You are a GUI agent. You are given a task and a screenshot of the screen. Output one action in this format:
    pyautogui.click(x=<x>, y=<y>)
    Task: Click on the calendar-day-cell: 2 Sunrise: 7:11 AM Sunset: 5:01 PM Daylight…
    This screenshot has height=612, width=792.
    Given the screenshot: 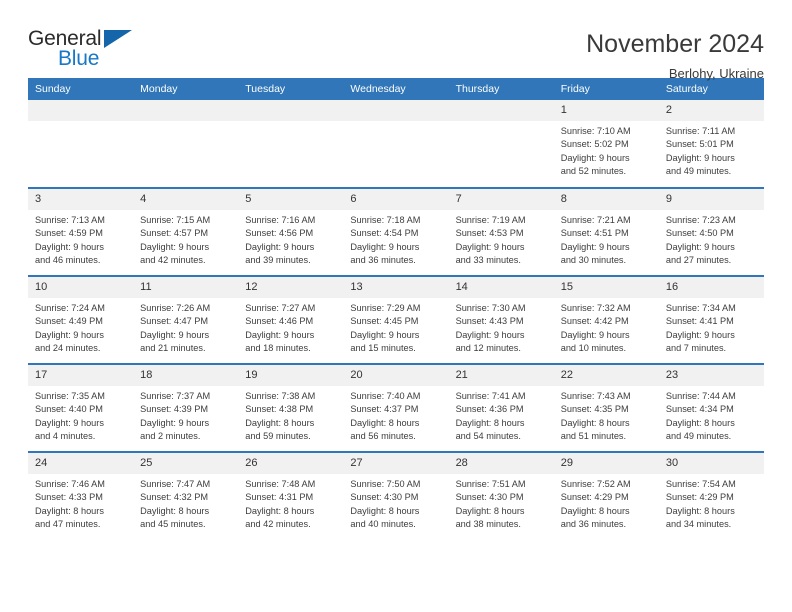 What is the action you would take?
    pyautogui.click(x=711, y=144)
    